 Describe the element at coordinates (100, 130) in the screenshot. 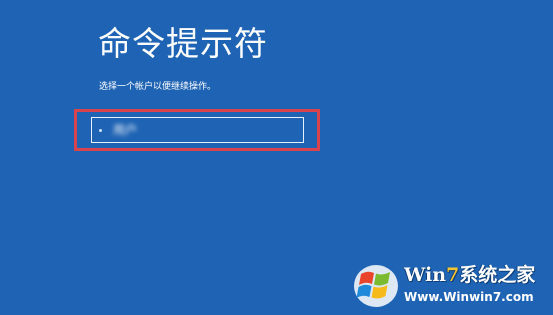

I see `account-bullet-icon` at that location.